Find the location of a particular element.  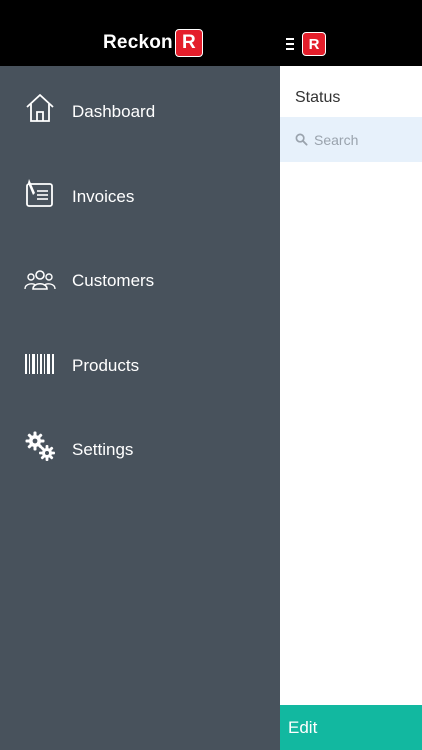

invoice-icon is located at coordinates (39, 193).